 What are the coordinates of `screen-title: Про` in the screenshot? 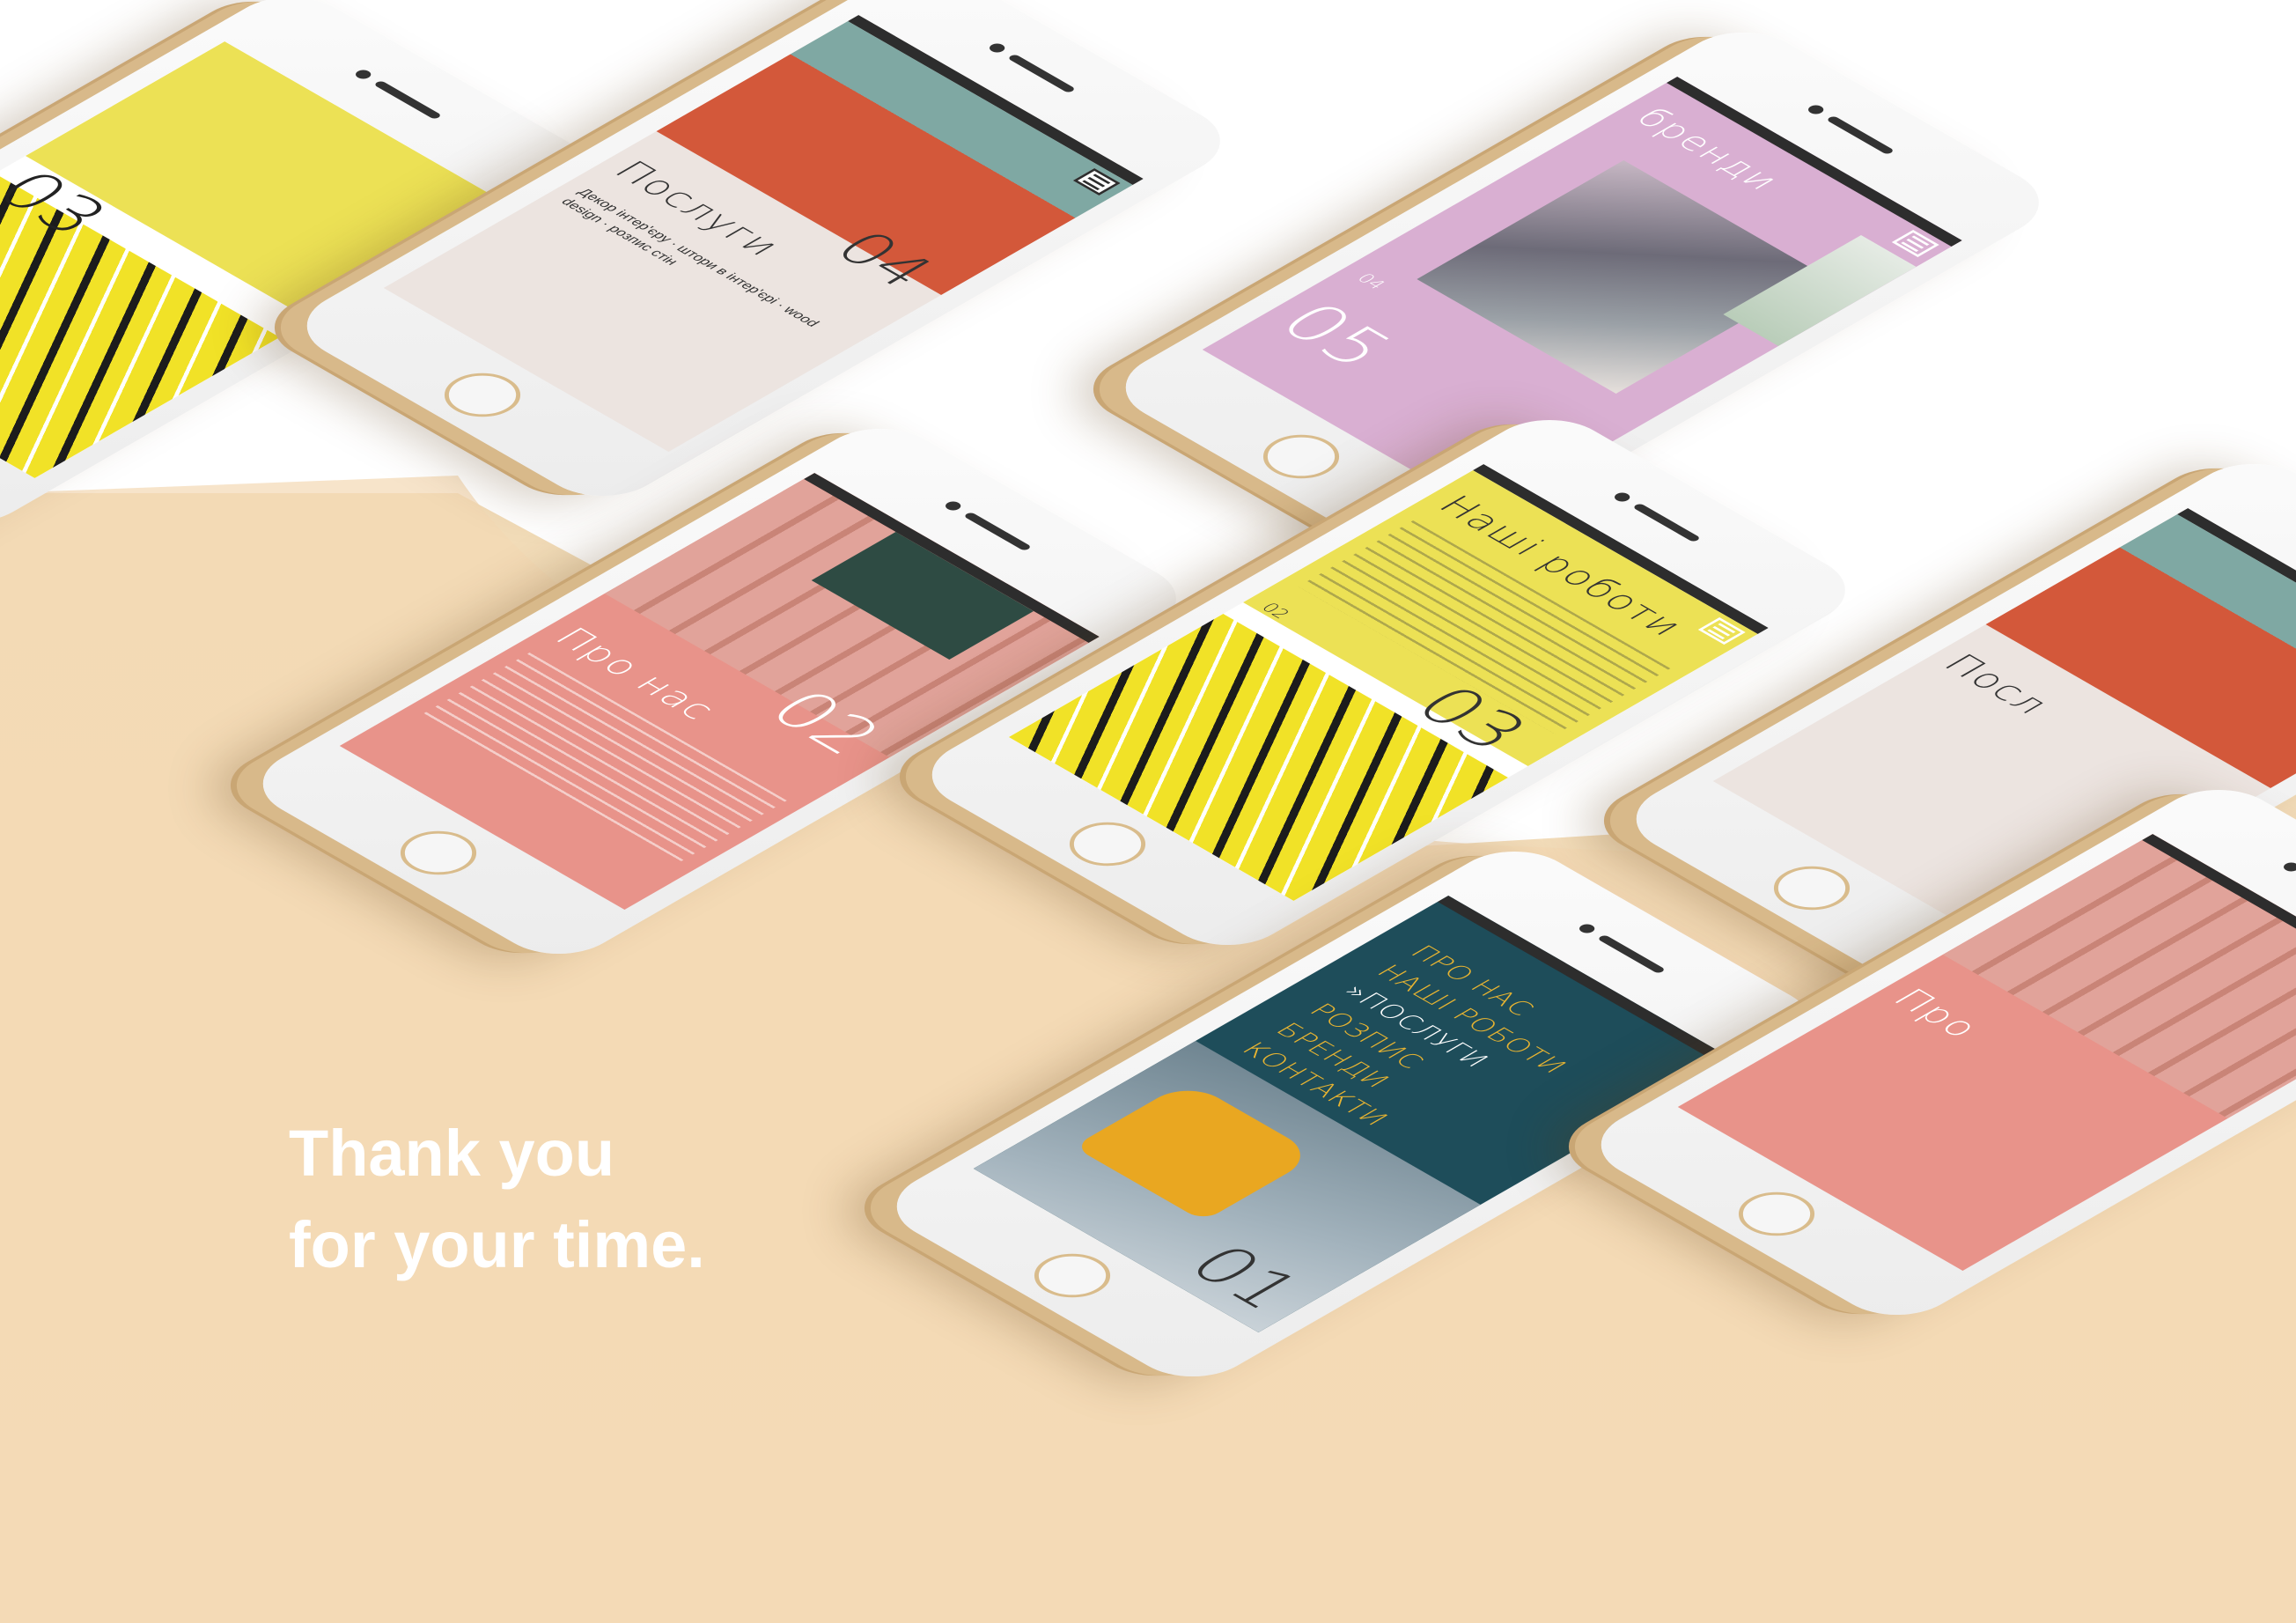 It's located at (1937, 1013).